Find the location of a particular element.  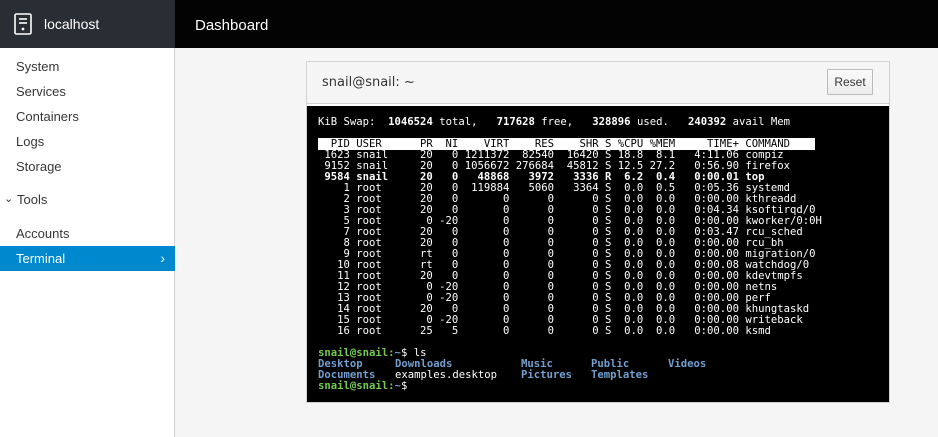

sidebar-item-system: System is located at coordinates (87, 66).